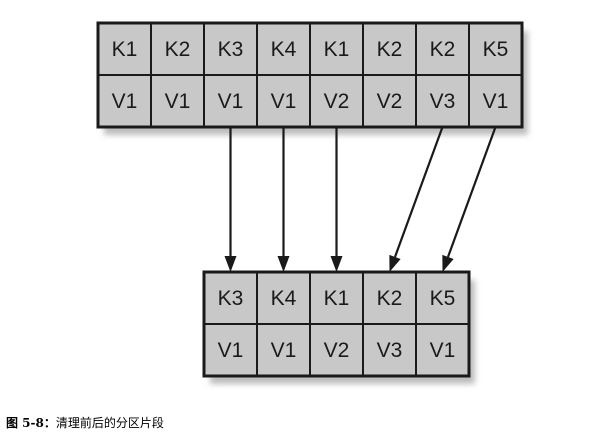 Image resolution: width=612 pixels, height=433 pixels. I want to click on figure-caption: 图 5-8：清理前后的分区片段, so click(85, 422).